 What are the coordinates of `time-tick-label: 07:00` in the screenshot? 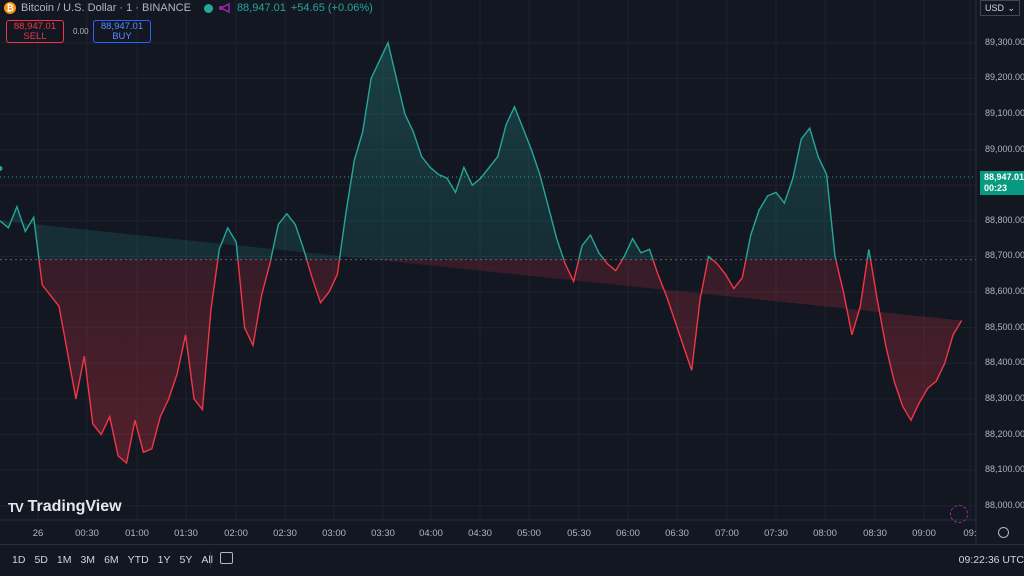 It's located at (727, 533).